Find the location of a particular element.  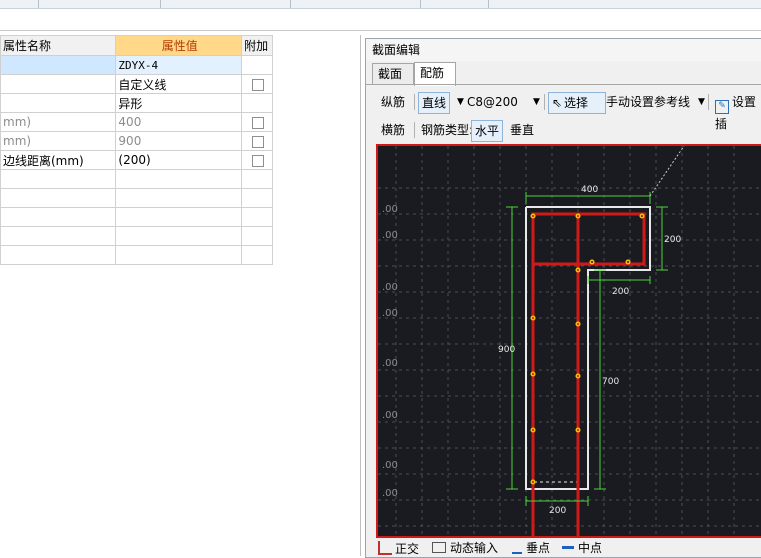

dynamic-input-icon is located at coordinates (439, 547).